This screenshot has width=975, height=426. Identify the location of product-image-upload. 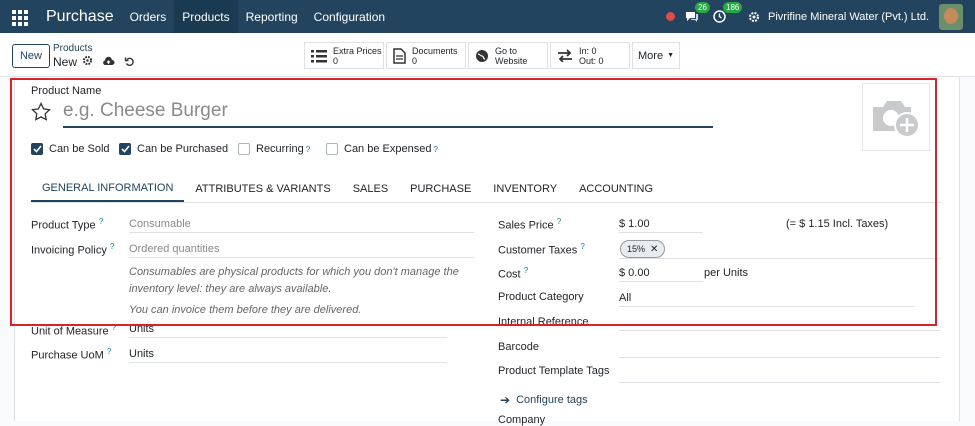
(896, 117).